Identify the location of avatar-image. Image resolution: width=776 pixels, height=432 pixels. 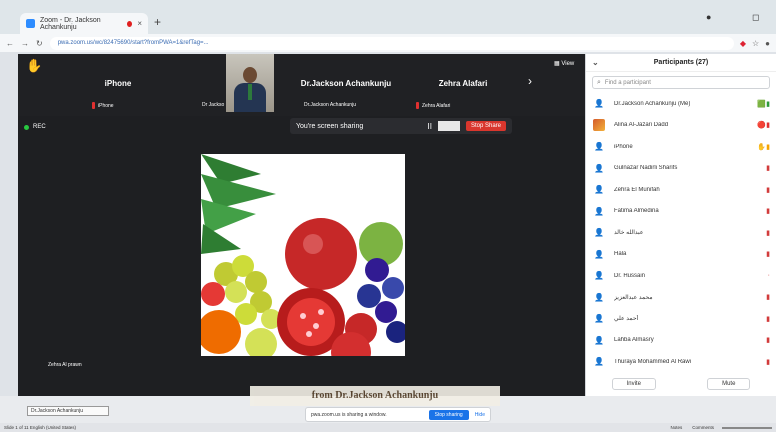
(599, 125).